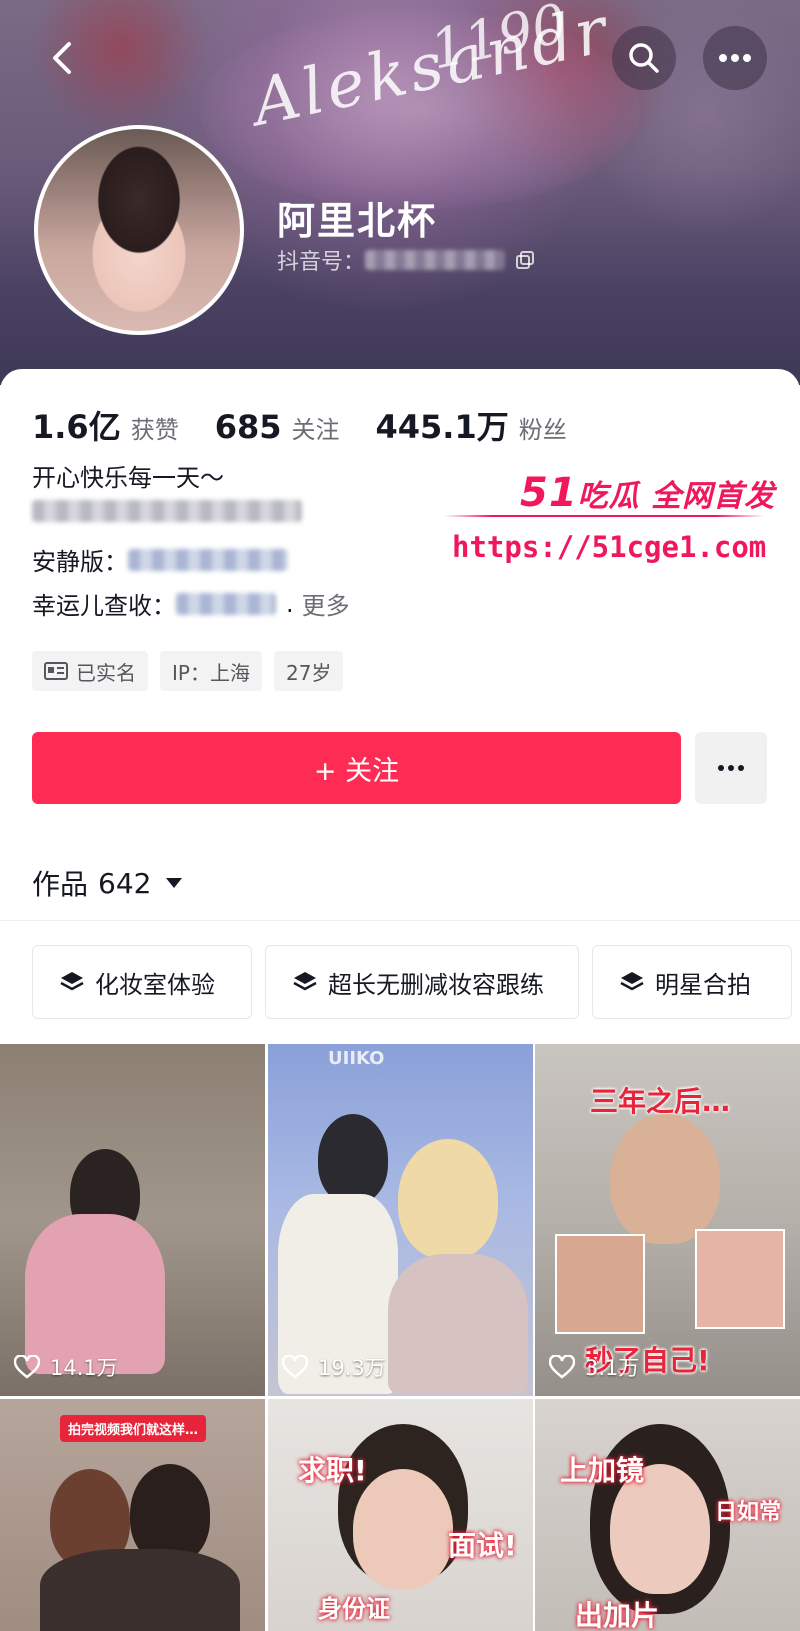  I want to click on collection-label: 明星合拍, so click(703, 984).